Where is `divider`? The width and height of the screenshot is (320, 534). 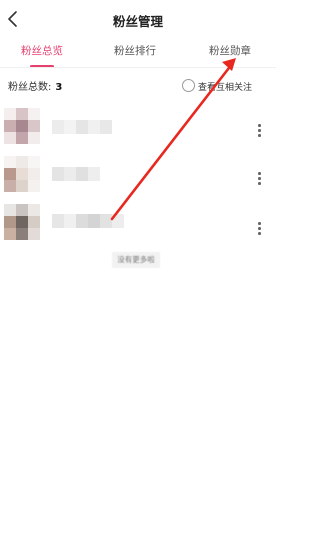 divider is located at coordinates (138, 67).